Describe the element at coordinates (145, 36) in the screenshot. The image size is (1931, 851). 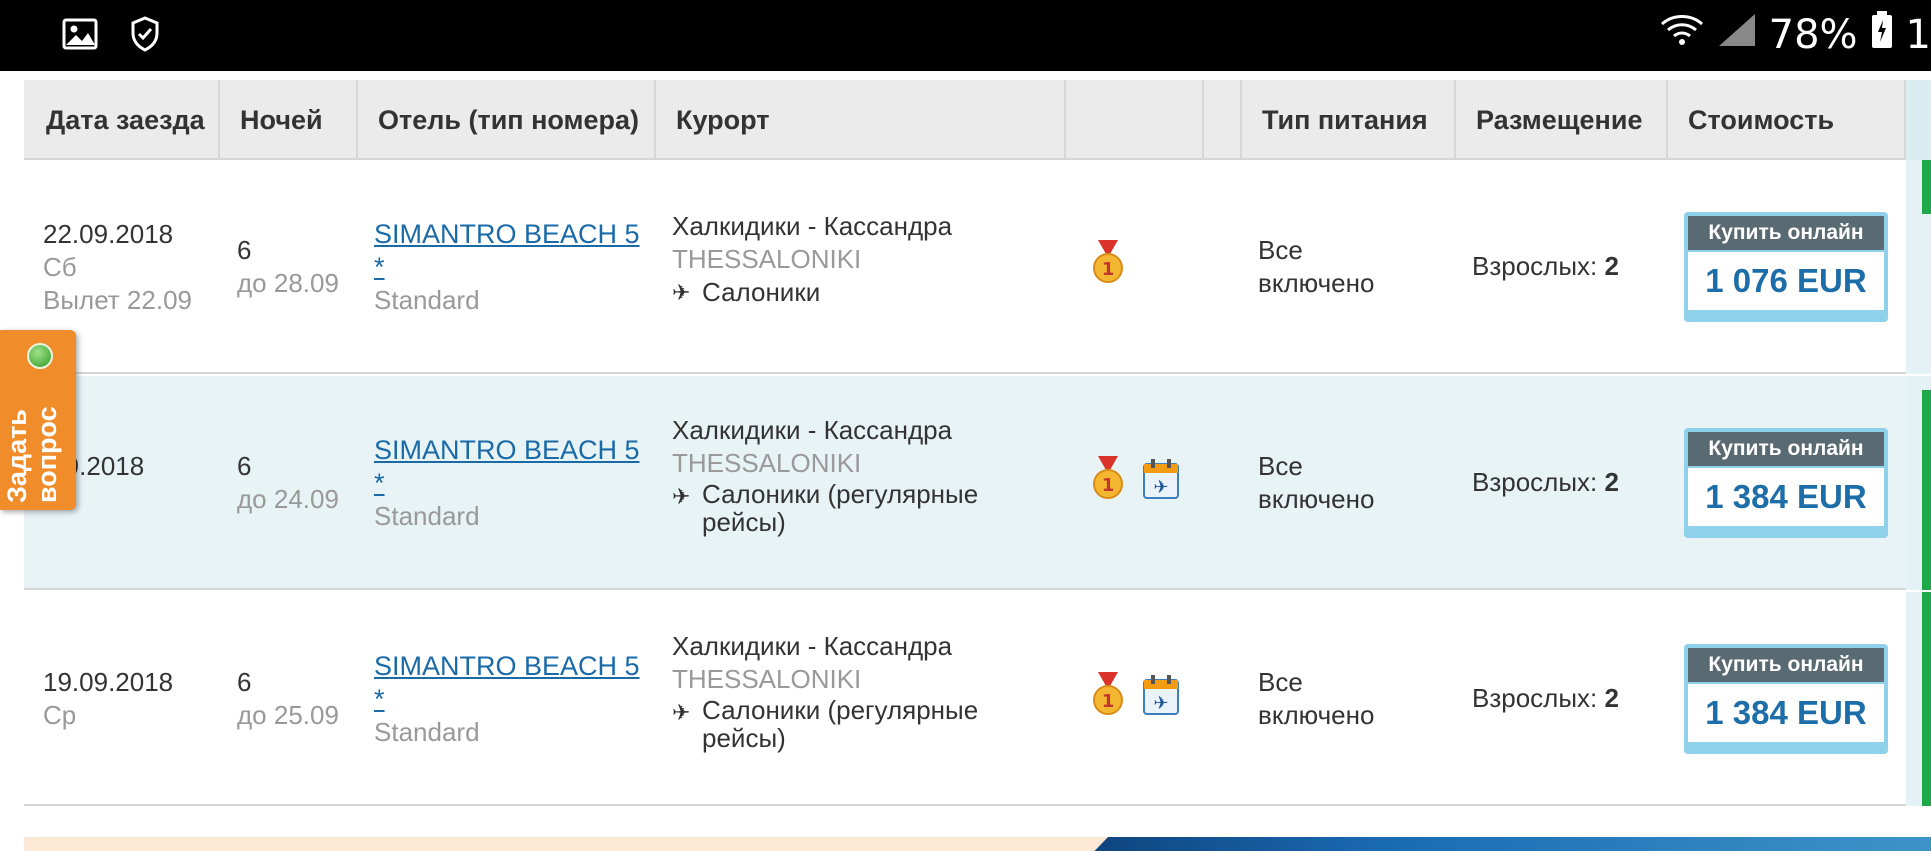
I see `shield-check-icon` at that location.